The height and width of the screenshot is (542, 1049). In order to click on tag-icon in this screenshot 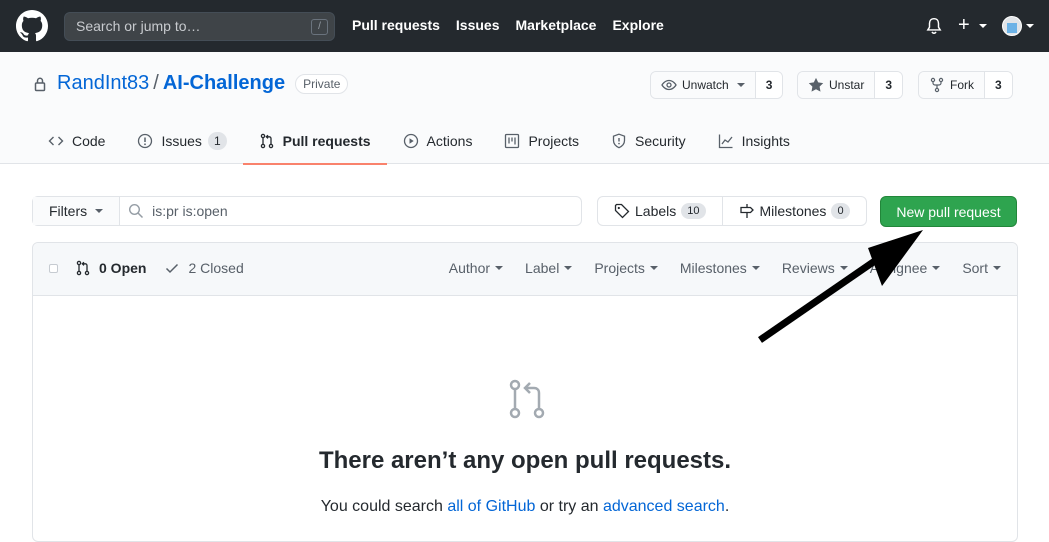, I will do `click(622, 211)`.